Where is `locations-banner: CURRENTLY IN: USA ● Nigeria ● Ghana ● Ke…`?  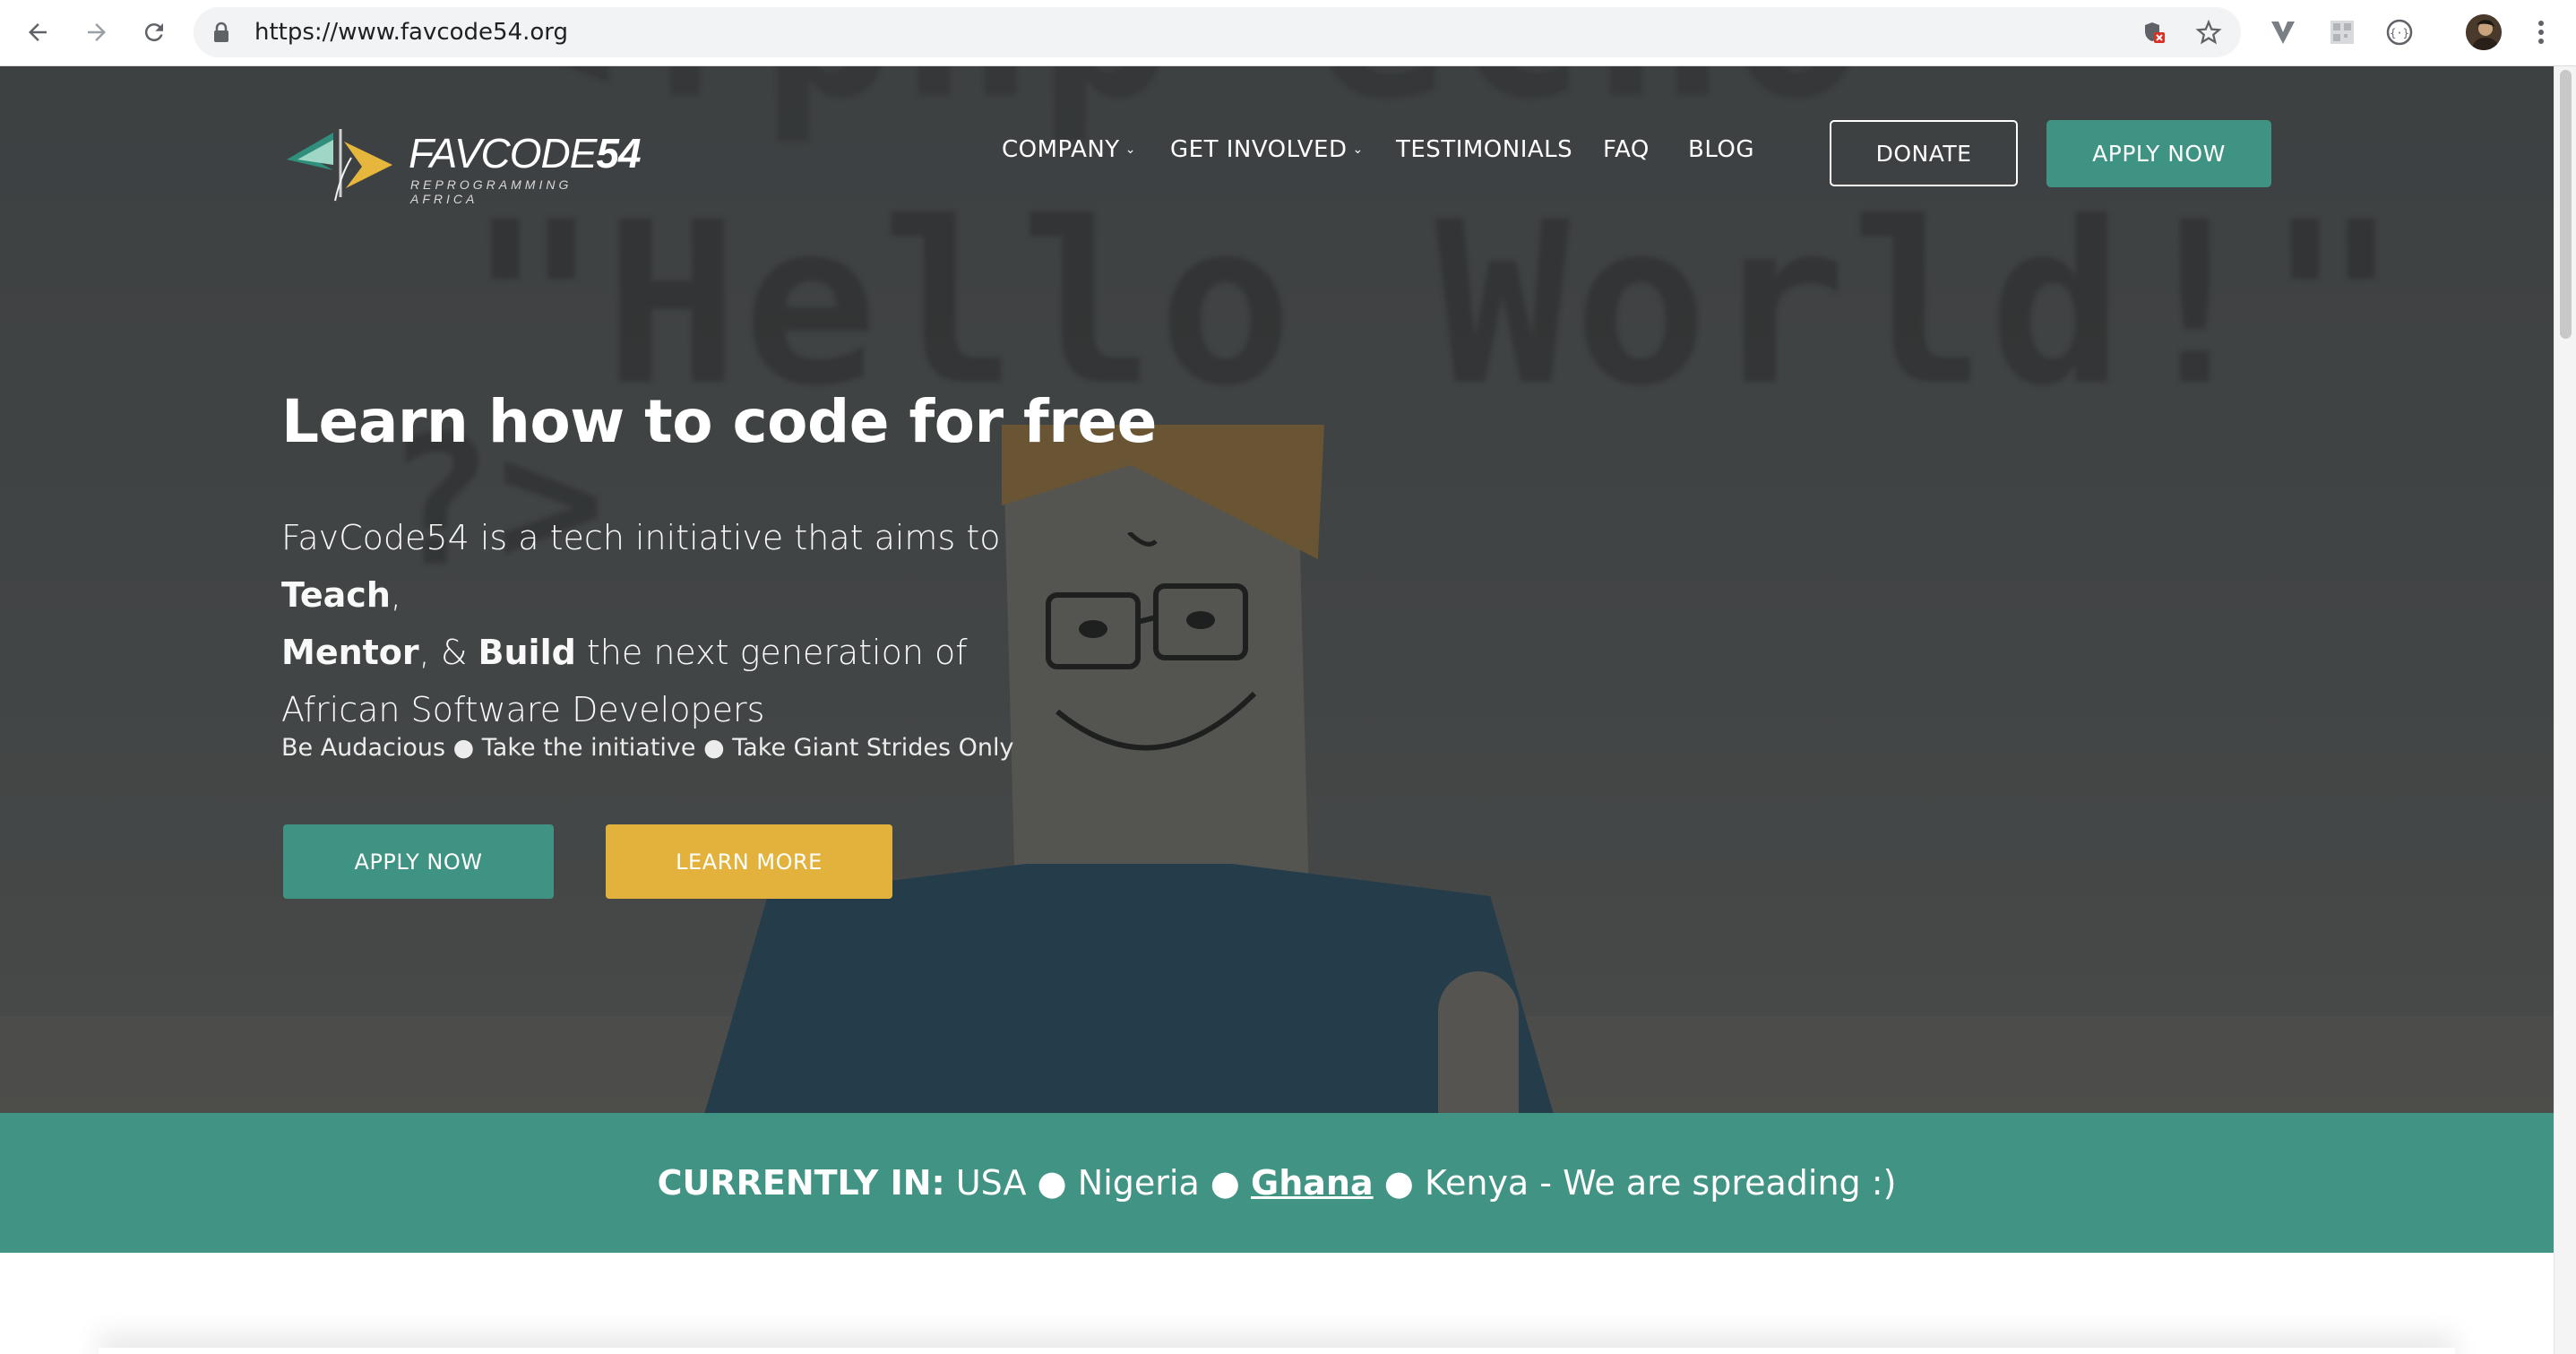 locations-banner: CURRENTLY IN: USA ● Nigeria ● Ghana ● Ke… is located at coordinates (1277, 1183).